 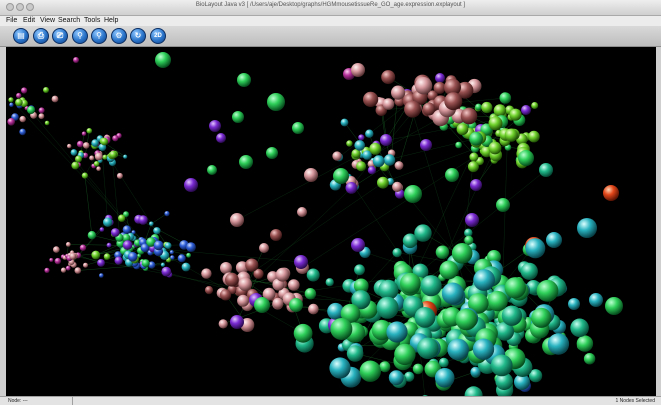 I want to click on menu-help: Help, so click(x=111, y=20).